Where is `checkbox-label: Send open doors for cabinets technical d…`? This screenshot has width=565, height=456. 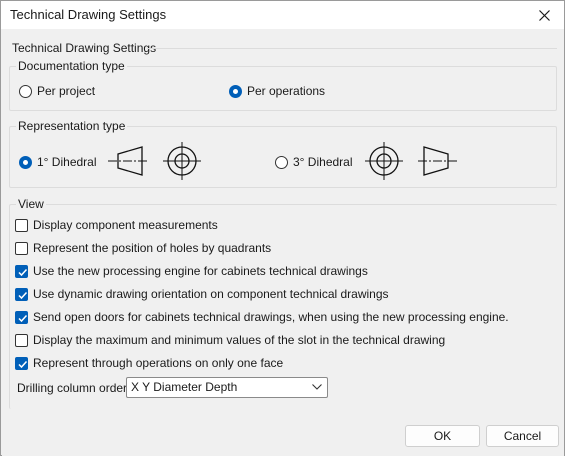
checkbox-label: Send open doors for cabinets technical d… is located at coordinates (271, 317).